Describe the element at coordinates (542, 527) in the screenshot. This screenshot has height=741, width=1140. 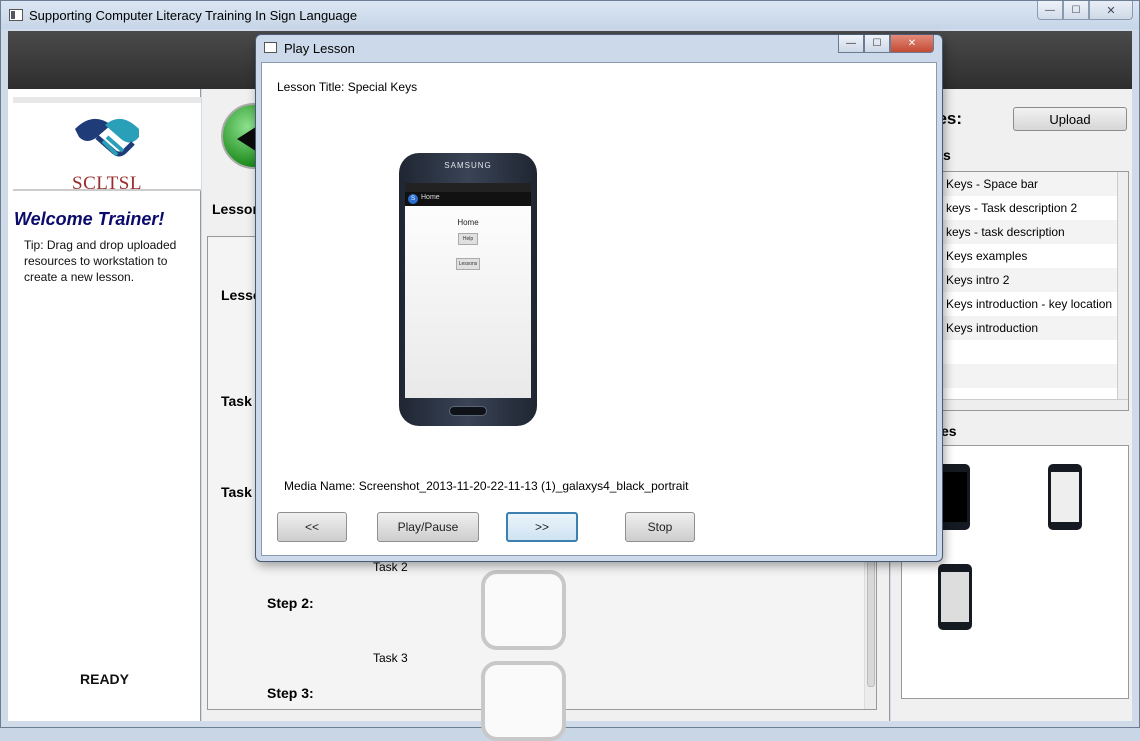
I see `next-button: >>` at that location.